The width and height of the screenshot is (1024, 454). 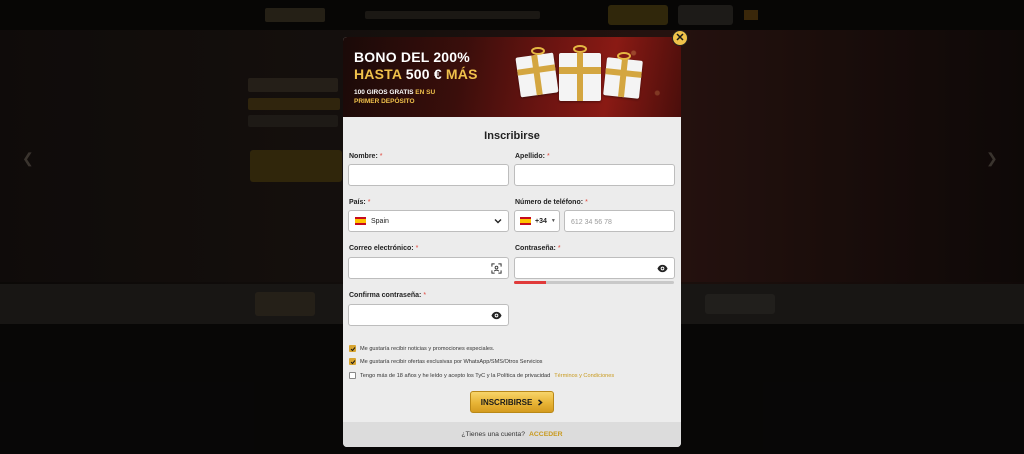 What do you see at coordinates (384, 101) in the screenshot?
I see `banner-first-deposit: PRIMER DEPÓSITO` at bounding box center [384, 101].